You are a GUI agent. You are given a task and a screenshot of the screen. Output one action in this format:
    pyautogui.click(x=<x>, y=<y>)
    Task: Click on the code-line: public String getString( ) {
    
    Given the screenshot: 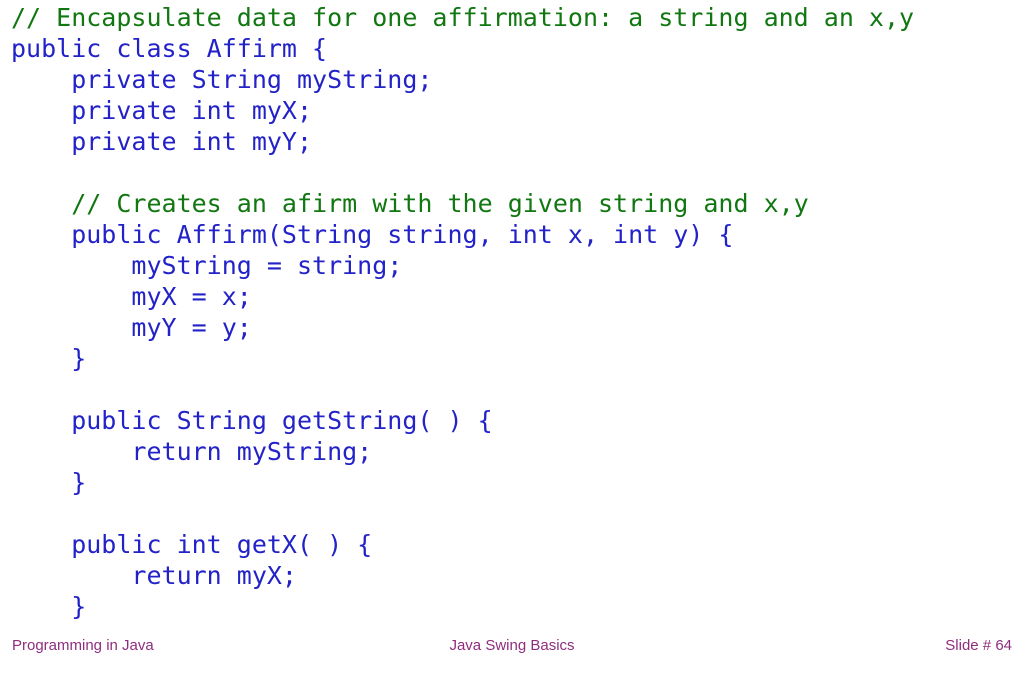 What is the action you would take?
    pyautogui.click(x=252, y=420)
    